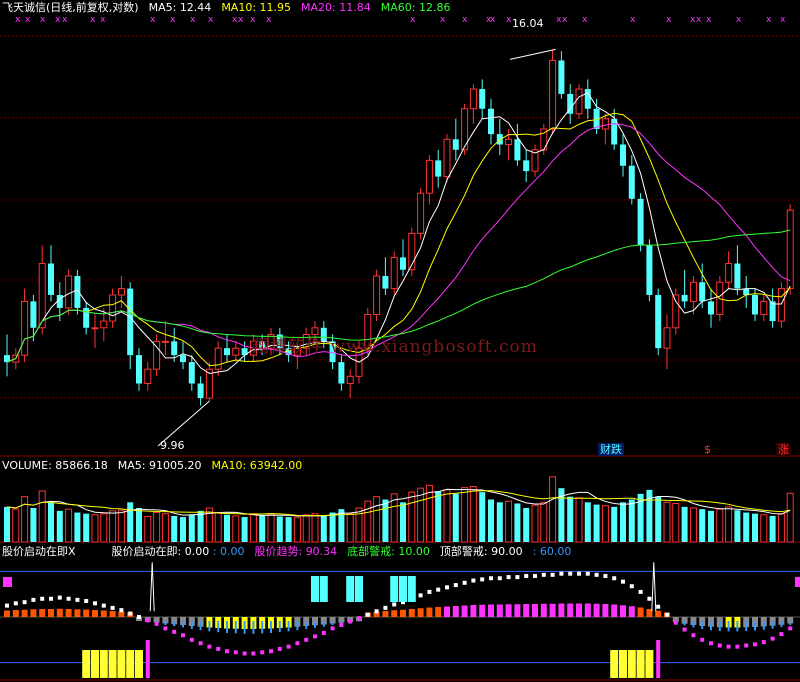  I want to click on indicator-name: 股价启动在即X, so click(39, 551).